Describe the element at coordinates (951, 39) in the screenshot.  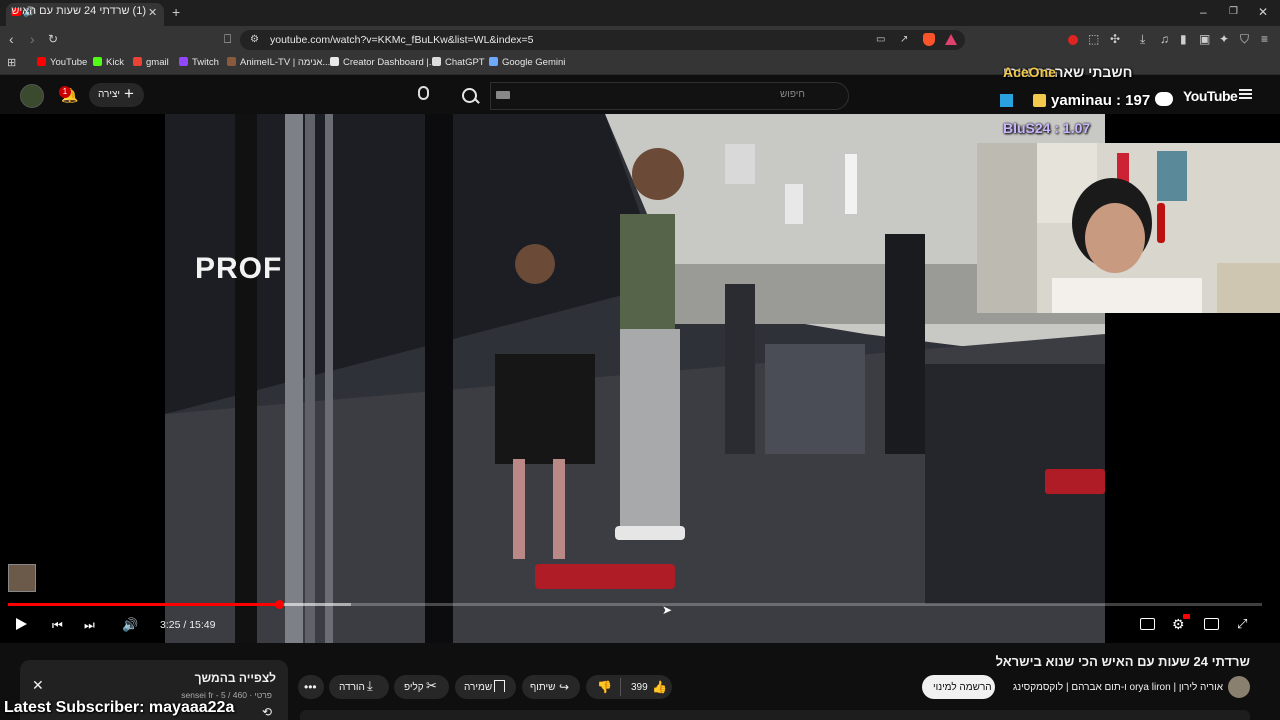
I see `brave-rewards-icon` at that location.